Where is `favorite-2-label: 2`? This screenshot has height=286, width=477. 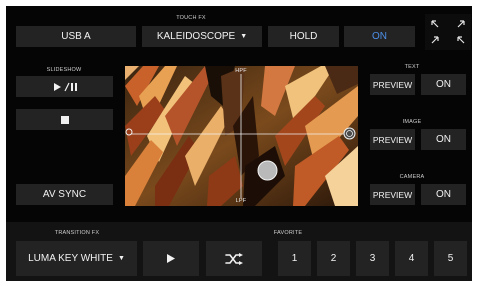
favorite-2-label: 2 is located at coordinates (333, 258).